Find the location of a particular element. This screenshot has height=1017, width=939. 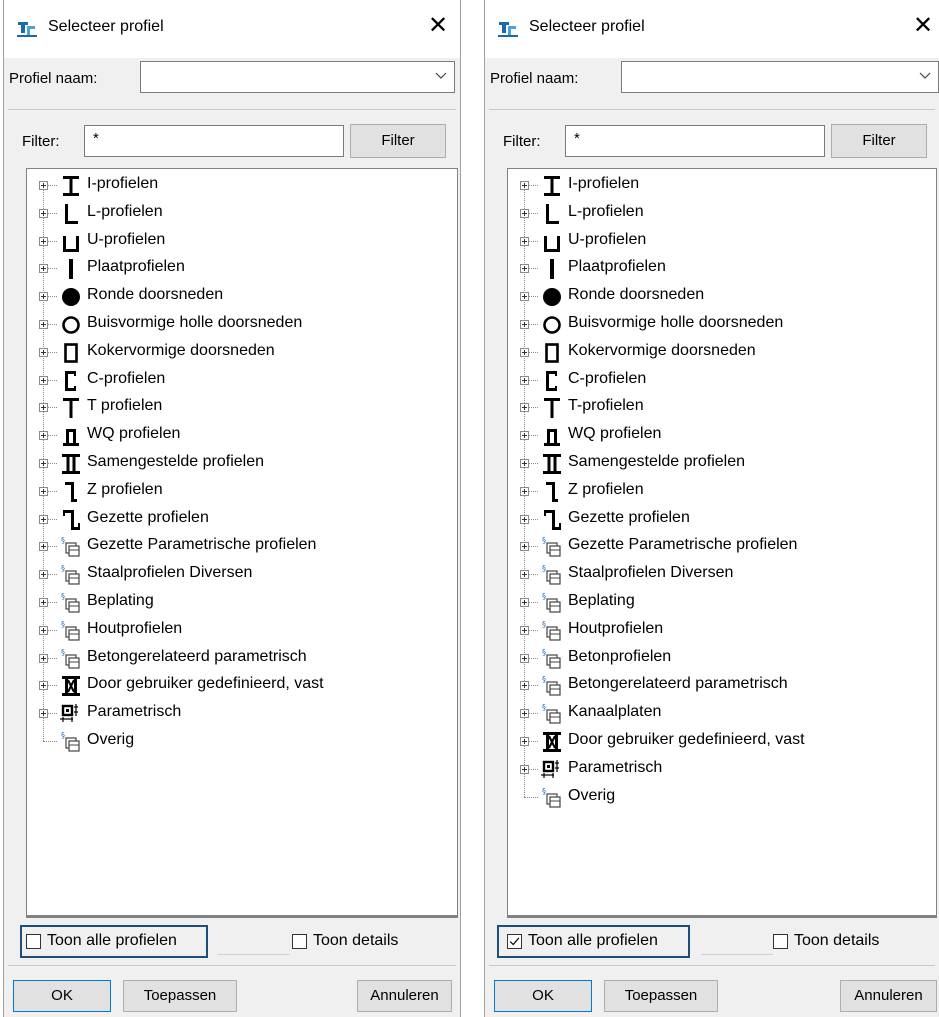

show-details-label: Toon details is located at coordinates (356, 940).